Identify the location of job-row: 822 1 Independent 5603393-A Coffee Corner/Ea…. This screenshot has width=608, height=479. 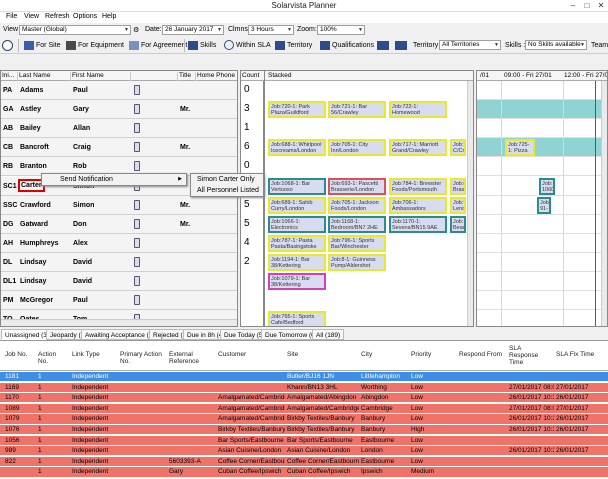
(304, 461).